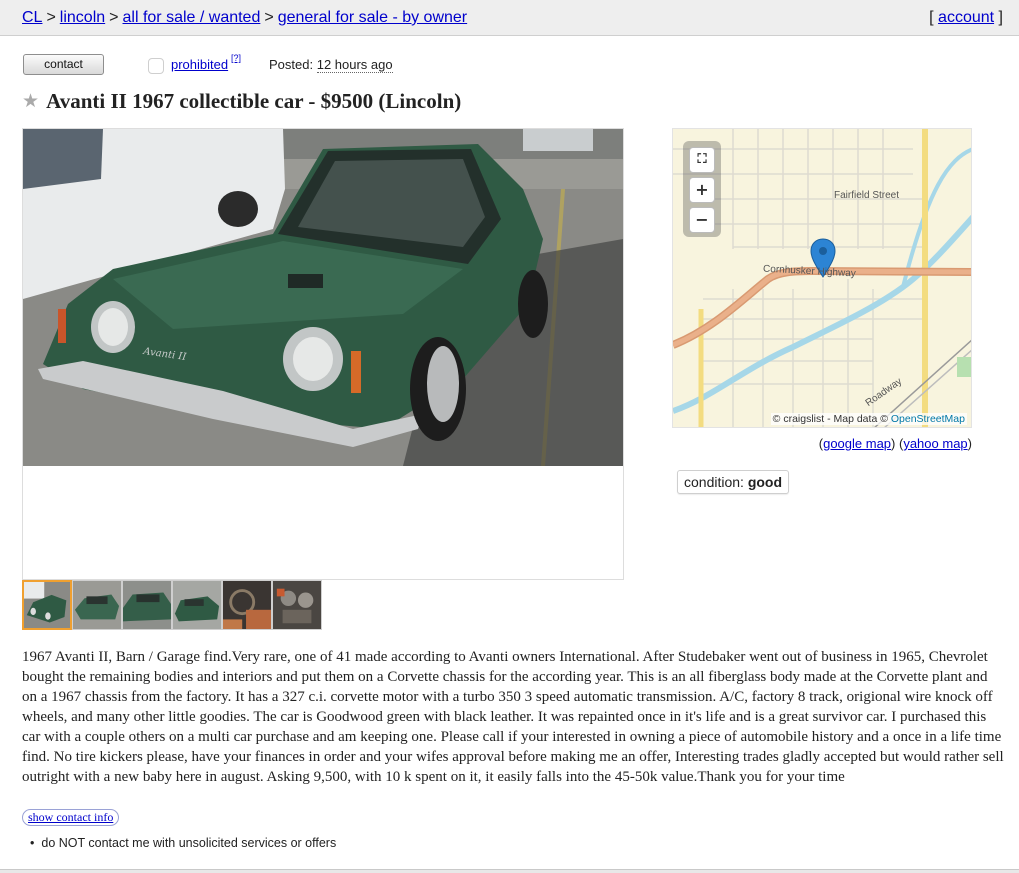 The width and height of the screenshot is (1019, 873). Describe the element at coordinates (71, 817) in the screenshot. I see `show-contact-info-button: show contact info` at that location.